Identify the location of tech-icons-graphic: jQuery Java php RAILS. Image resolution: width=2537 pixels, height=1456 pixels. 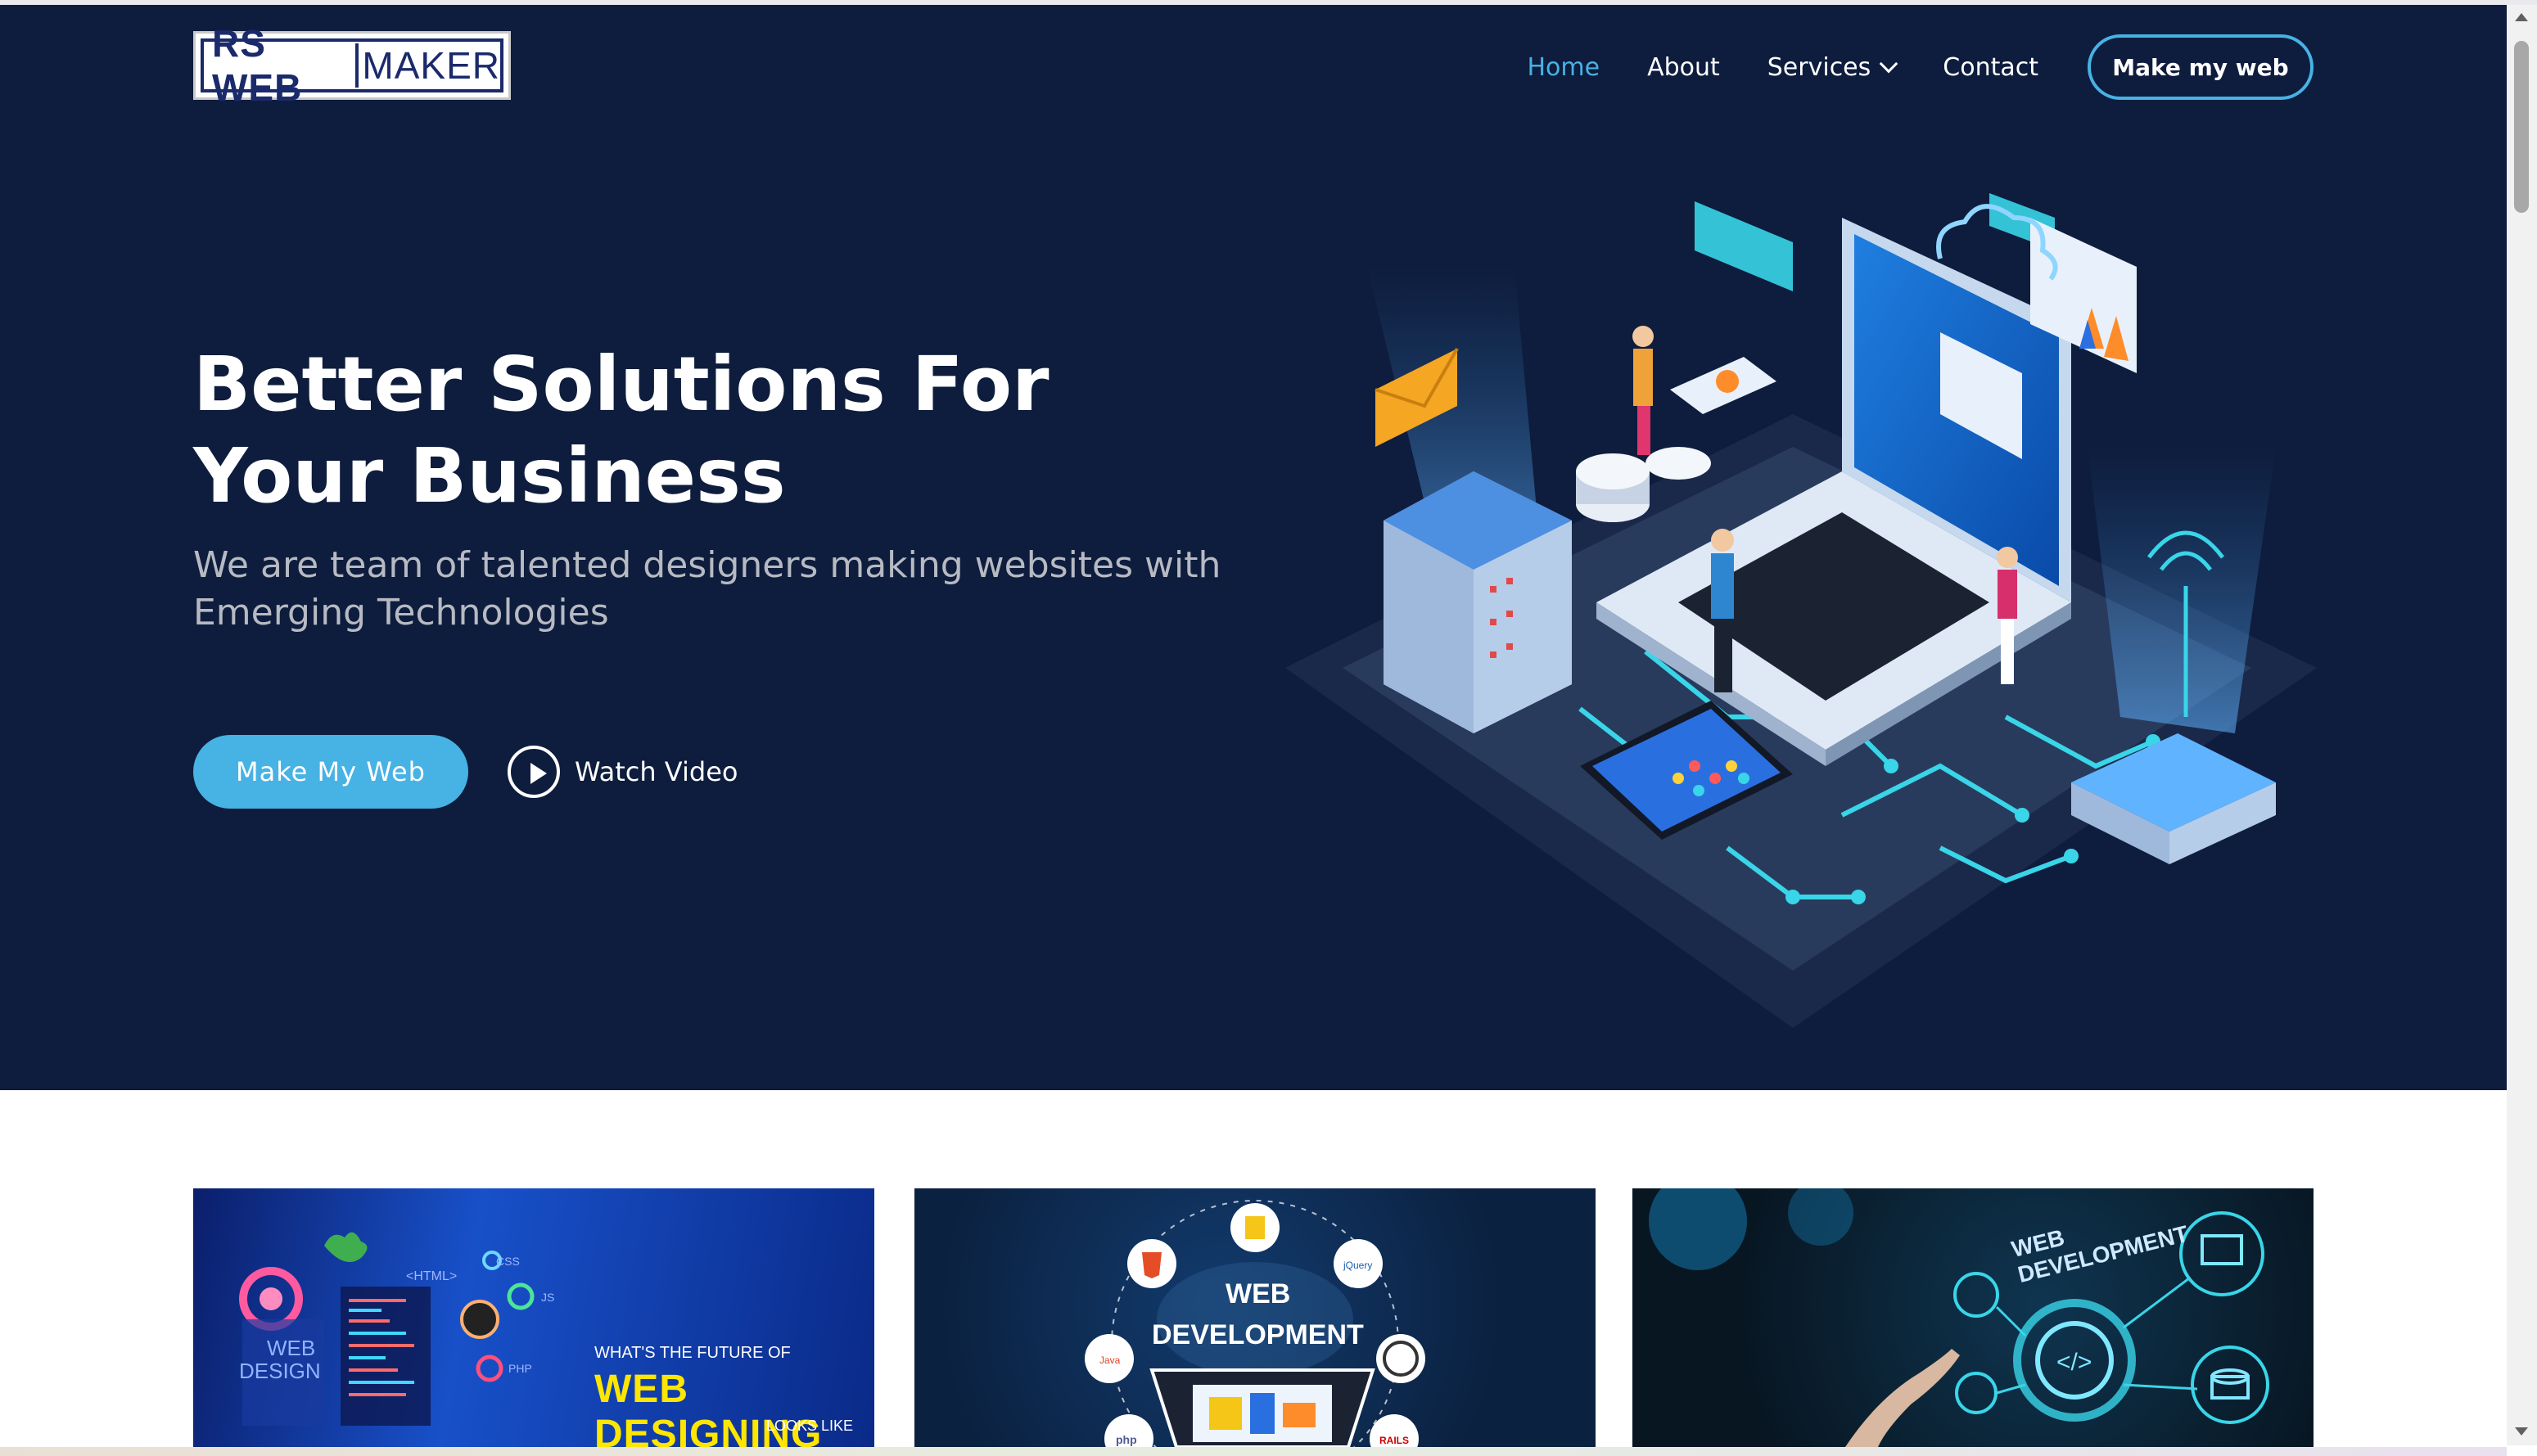
(1255, 1323).